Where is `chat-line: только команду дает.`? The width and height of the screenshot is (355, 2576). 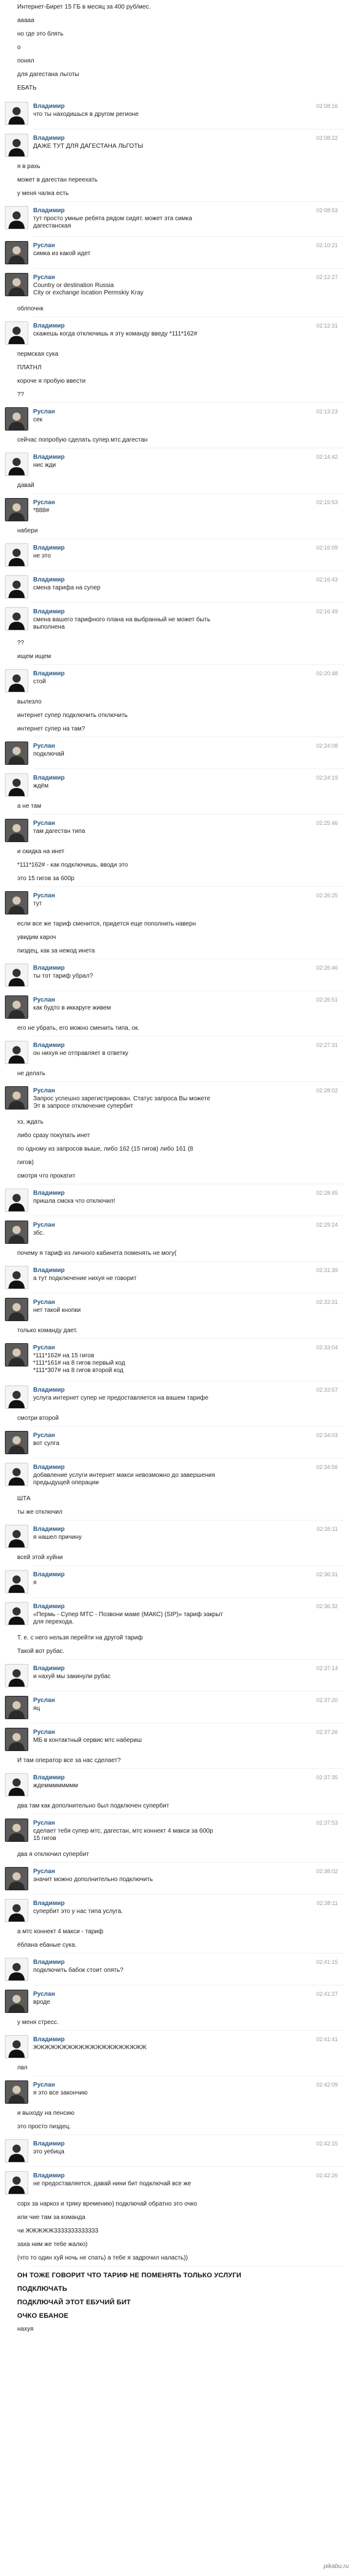
chat-line: только команду дает. is located at coordinates (47, 1330).